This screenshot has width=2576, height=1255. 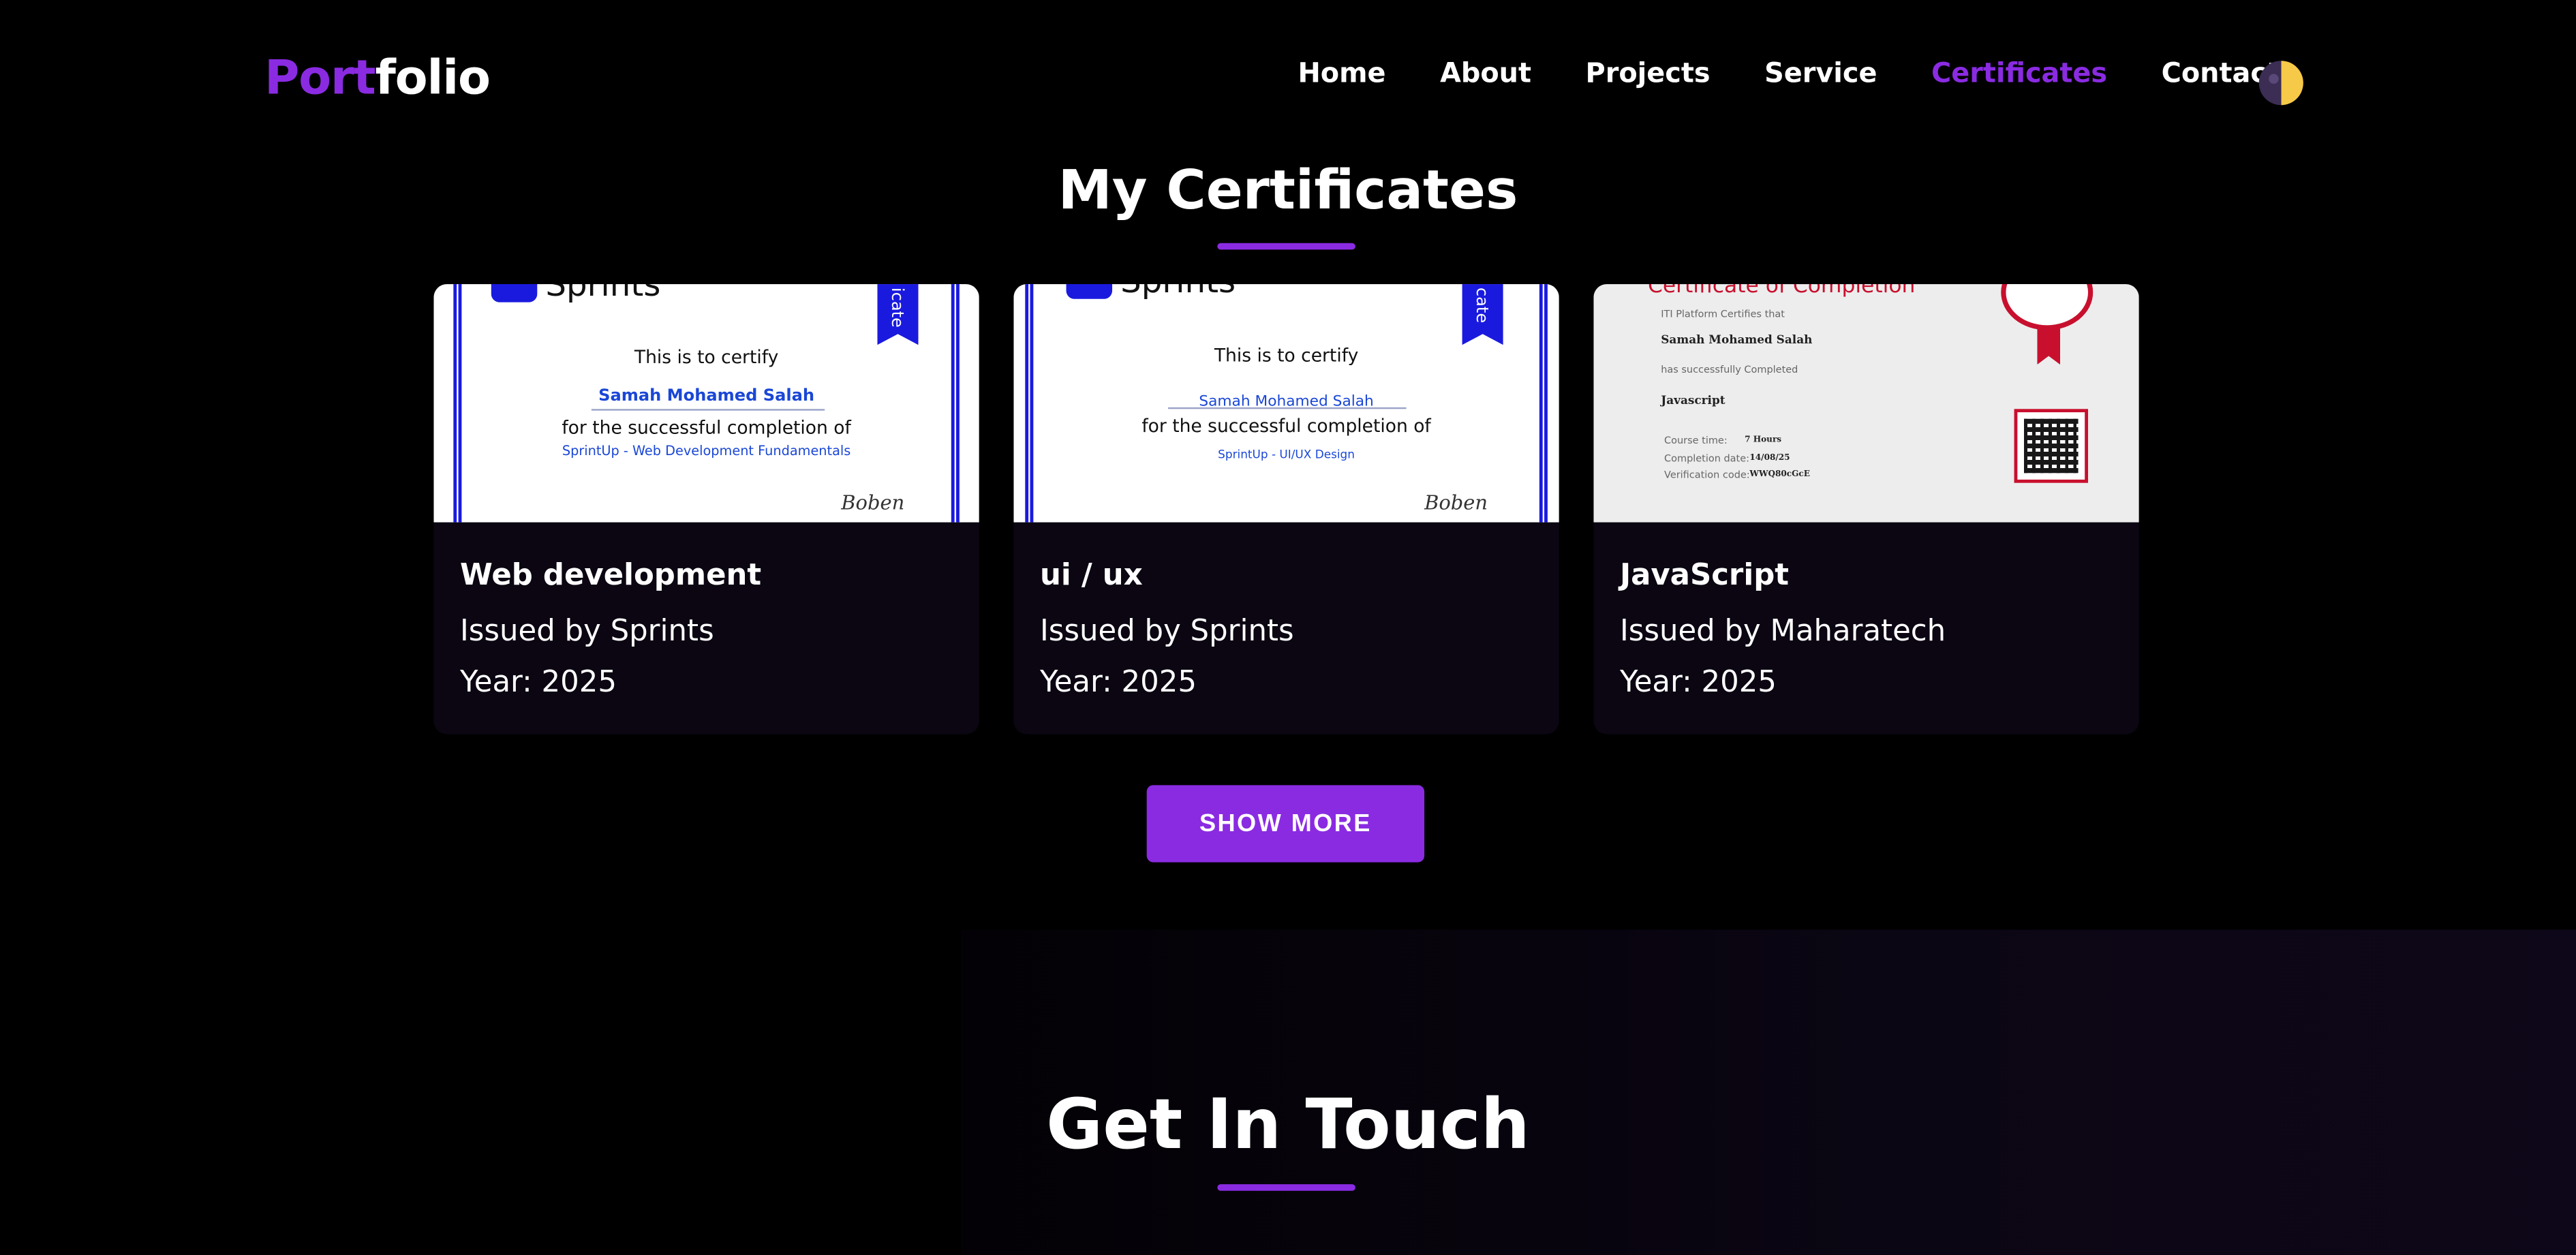 I want to click on cert-completed: has successfully Completed, so click(x=1730, y=371).